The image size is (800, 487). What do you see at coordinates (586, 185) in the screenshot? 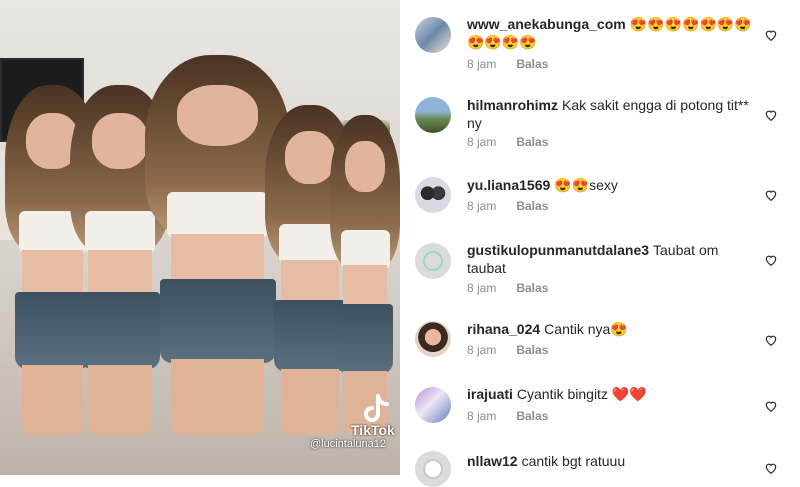
I see `comment-text: 😍😍sexy` at bounding box center [586, 185].